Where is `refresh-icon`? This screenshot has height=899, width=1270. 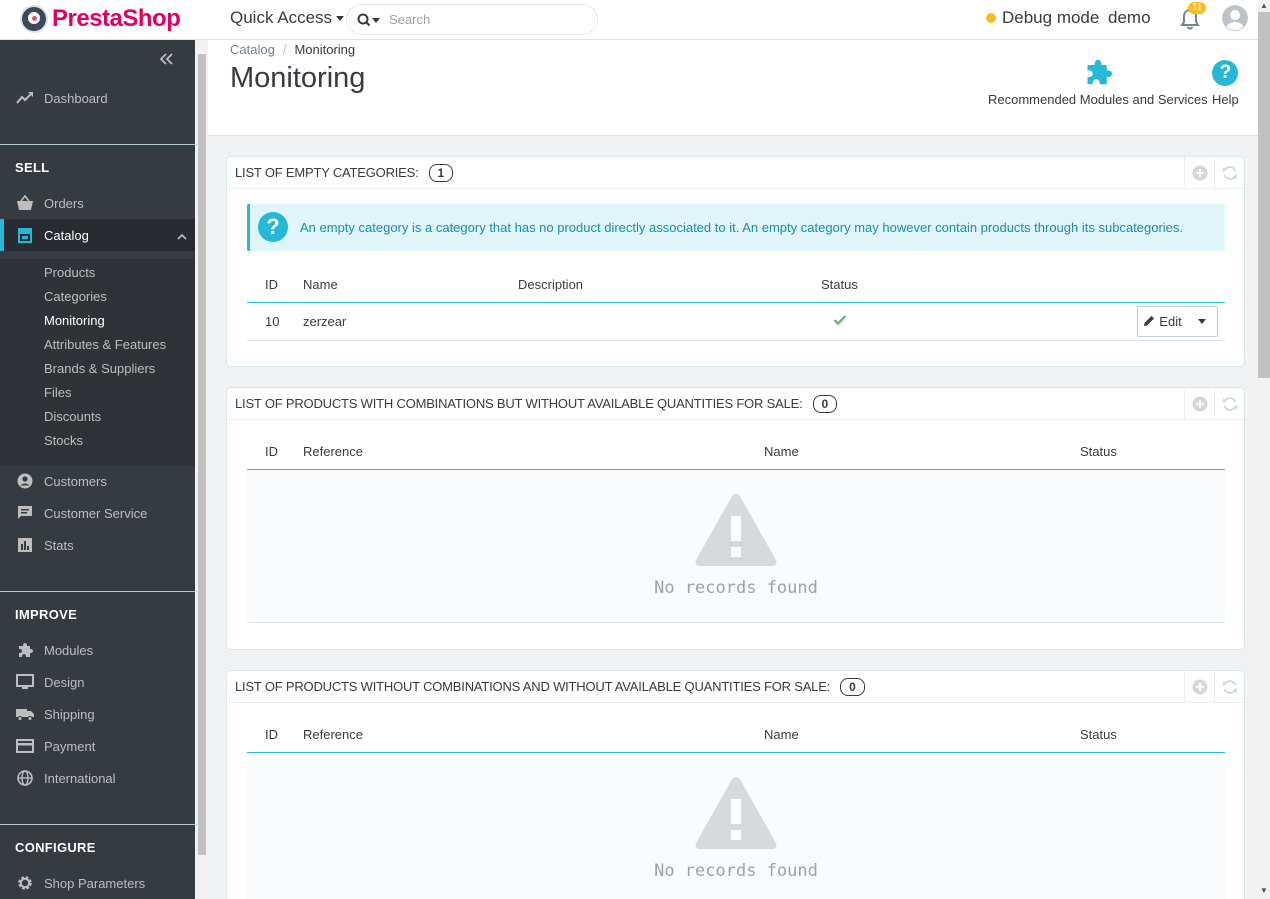 refresh-icon is located at coordinates (1229, 687).